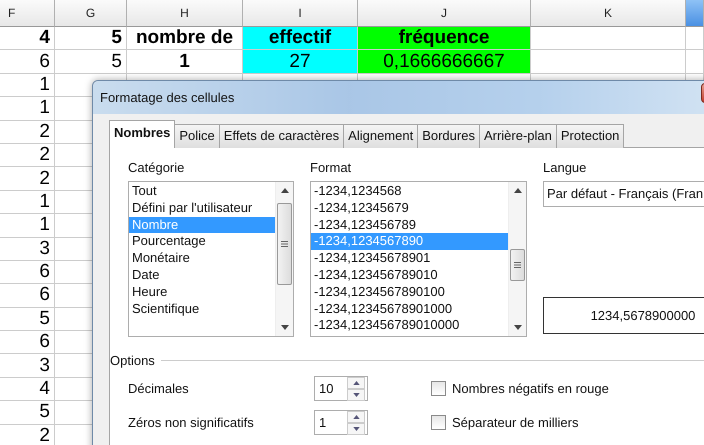 The width and height of the screenshot is (704, 445). I want to click on column-header: H, so click(185, 13).